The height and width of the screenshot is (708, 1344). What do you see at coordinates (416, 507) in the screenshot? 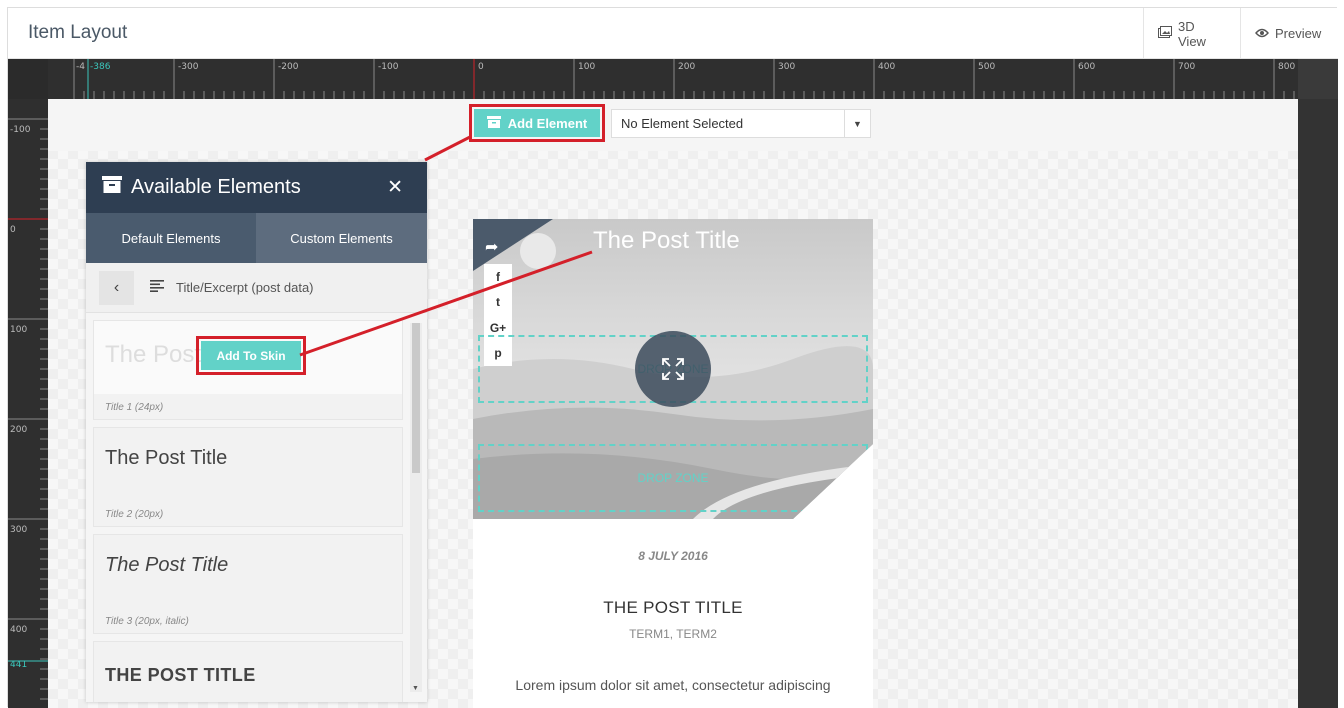
I see `element-list-scrollbar: ▼` at bounding box center [416, 507].